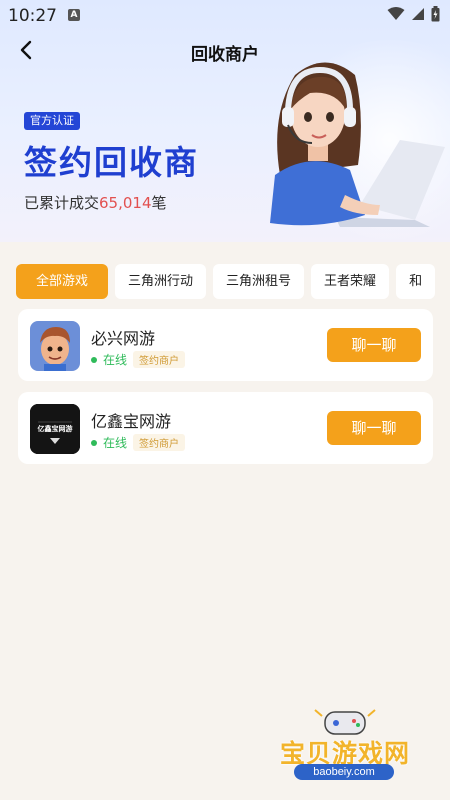  I want to click on tab-all-games: 全部游戏, so click(62, 281).